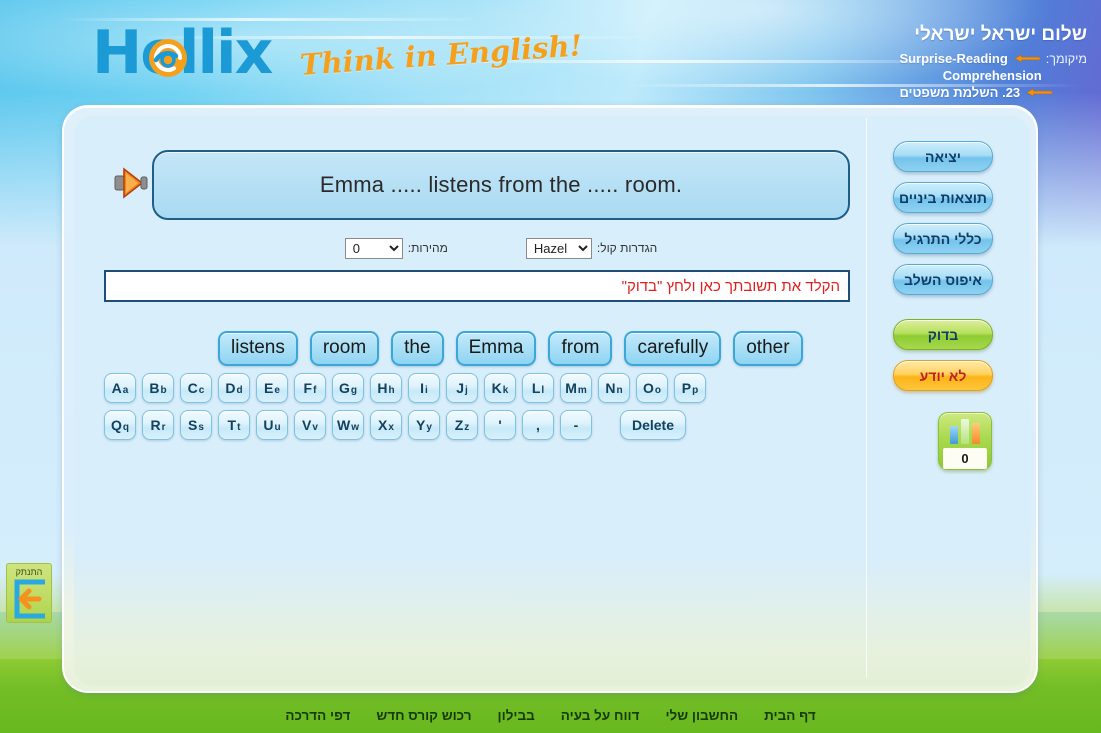 Image resolution: width=1101 pixels, height=733 pixels. I want to click on logout-tab: התנתק, so click(29, 593).